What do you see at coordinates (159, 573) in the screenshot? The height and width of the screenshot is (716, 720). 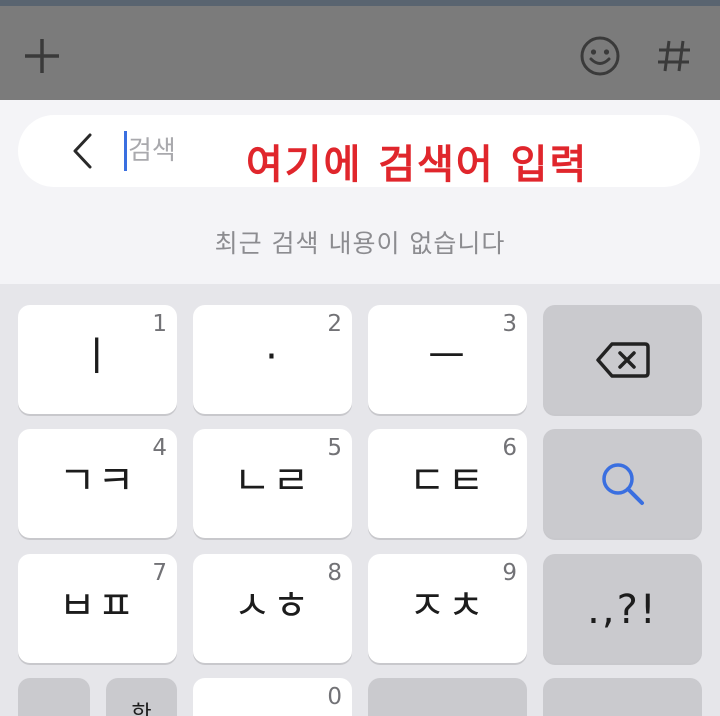 I see `key-number: 7` at bounding box center [159, 573].